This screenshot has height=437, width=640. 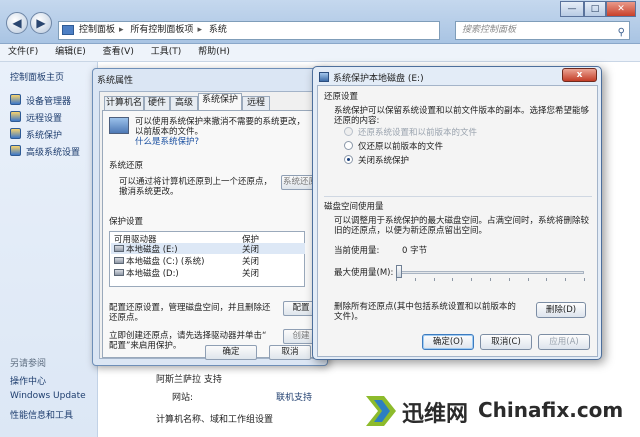 I want to click on device-manager-link: 设备管理器, so click(x=48, y=100).